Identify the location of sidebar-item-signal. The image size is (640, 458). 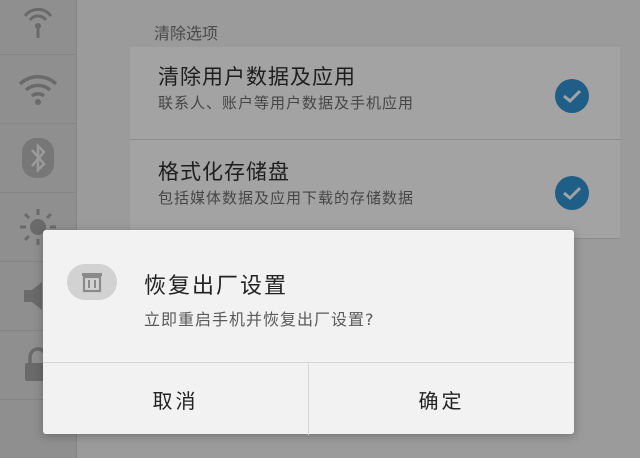
(38, 27).